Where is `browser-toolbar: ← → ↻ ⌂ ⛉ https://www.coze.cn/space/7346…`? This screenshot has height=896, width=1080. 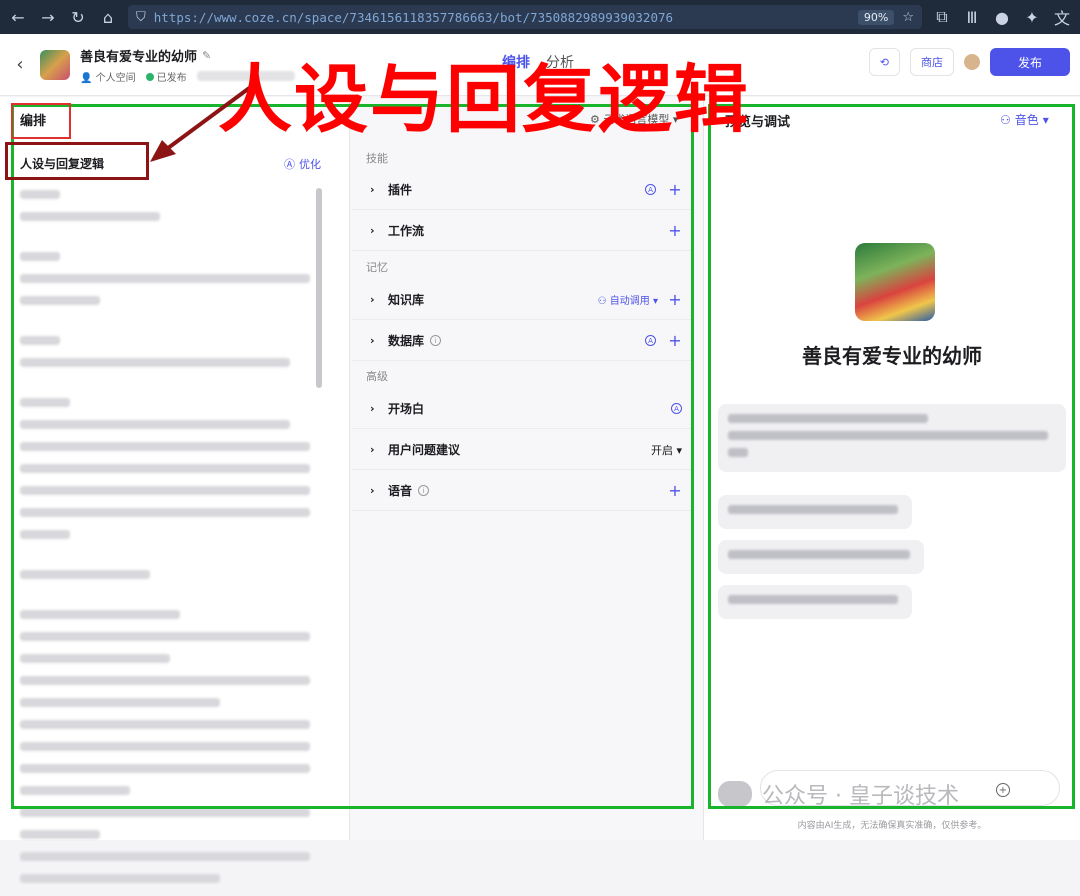 browser-toolbar: ← → ↻ ⌂ ⛉ https://www.coze.cn/space/7346… is located at coordinates (540, 17).